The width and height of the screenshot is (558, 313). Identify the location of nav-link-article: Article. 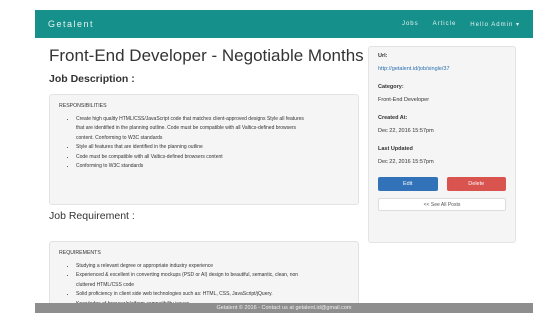
(445, 24).